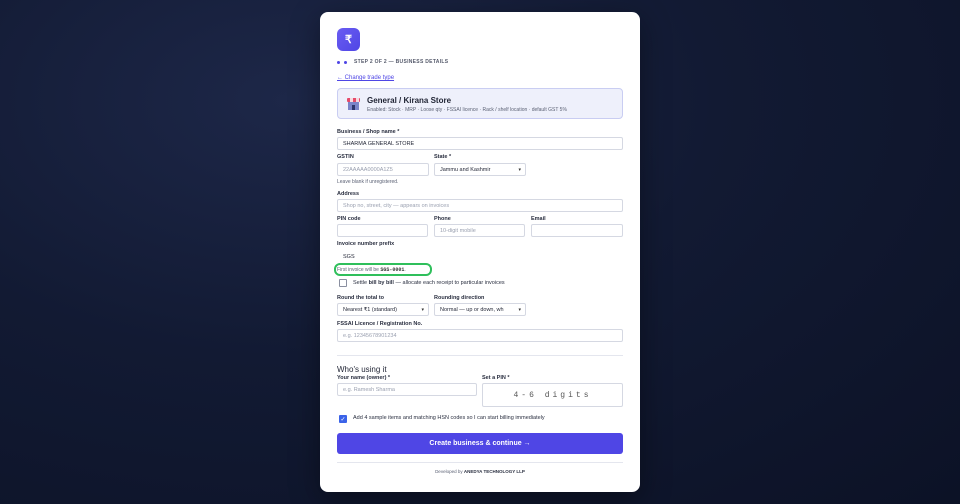 The image size is (960, 504). What do you see at coordinates (383, 169) in the screenshot?
I see `gstin-input: 22AAAAA0000A1Z5` at bounding box center [383, 169].